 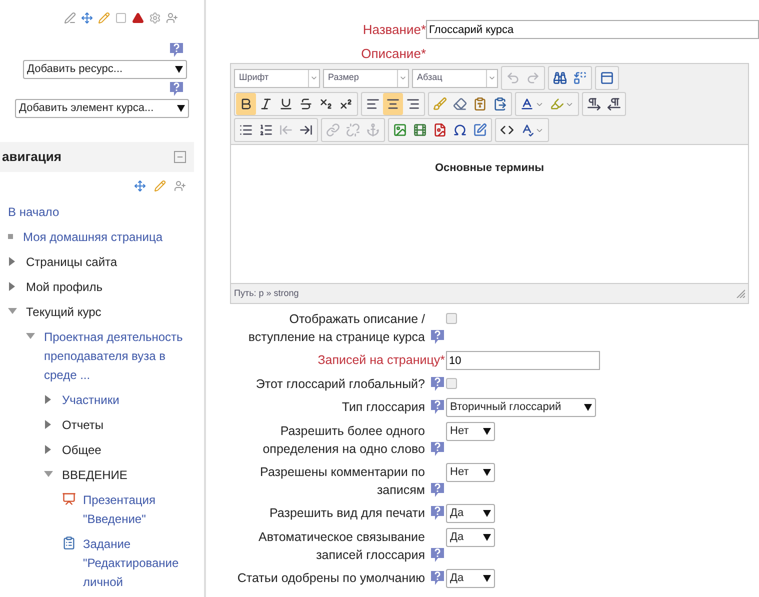 I want to click on toolbar-dropdown: Размер, so click(x=366, y=78).